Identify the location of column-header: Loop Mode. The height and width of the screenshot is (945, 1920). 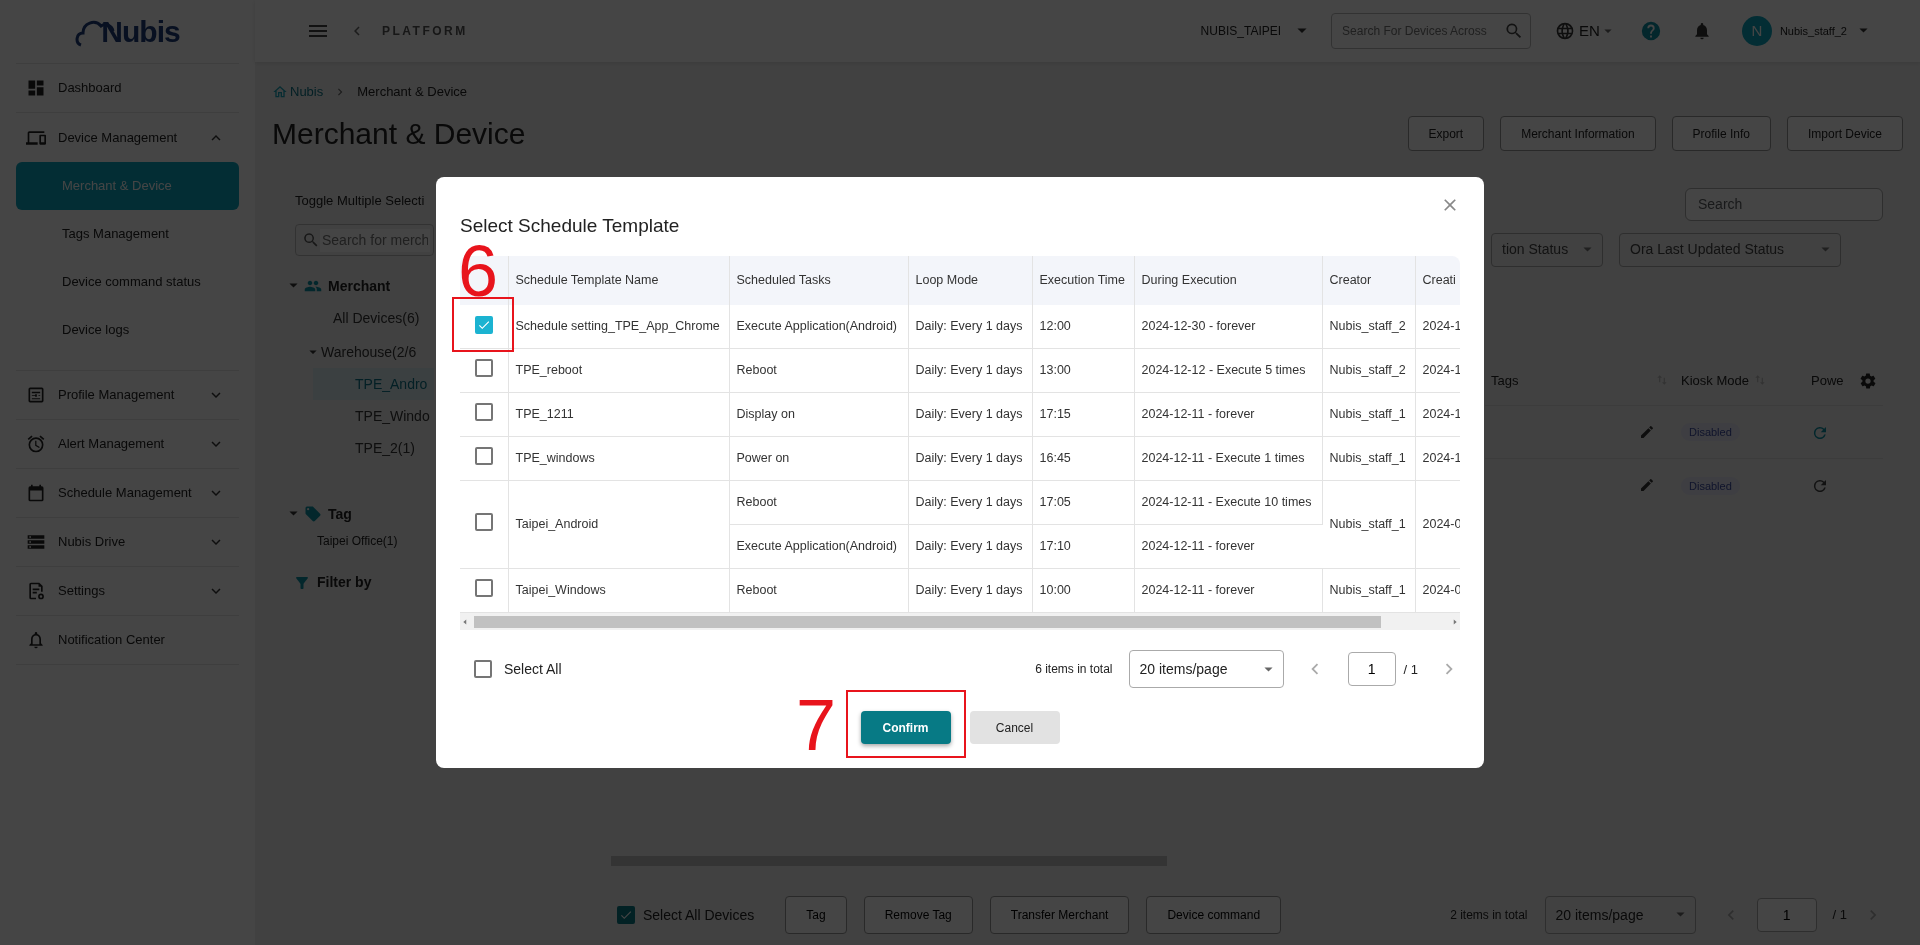
(970, 280).